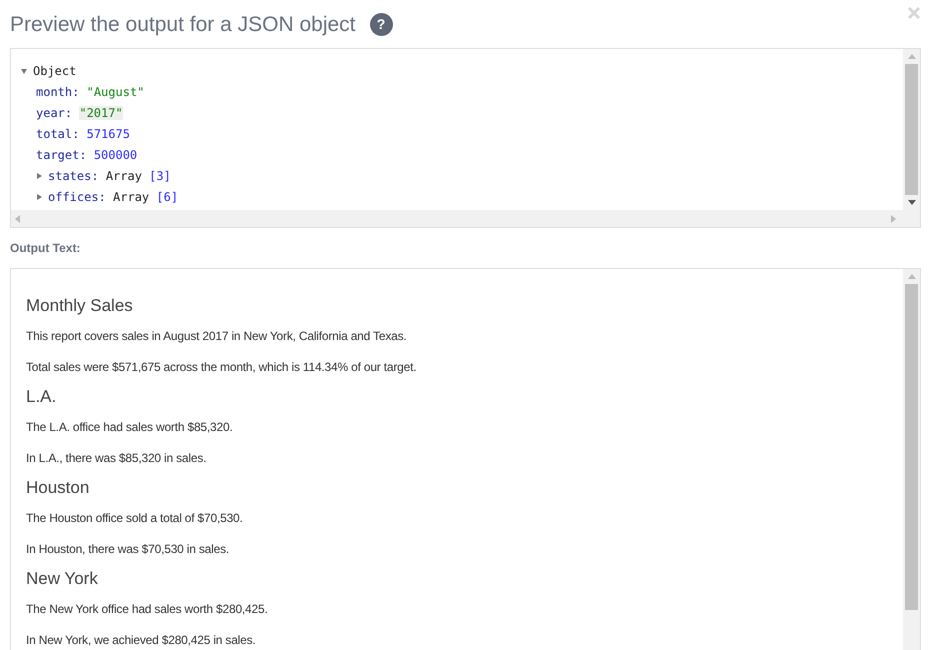 The image size is (935, 650). I want to click on close-icon, so click(914, 13).